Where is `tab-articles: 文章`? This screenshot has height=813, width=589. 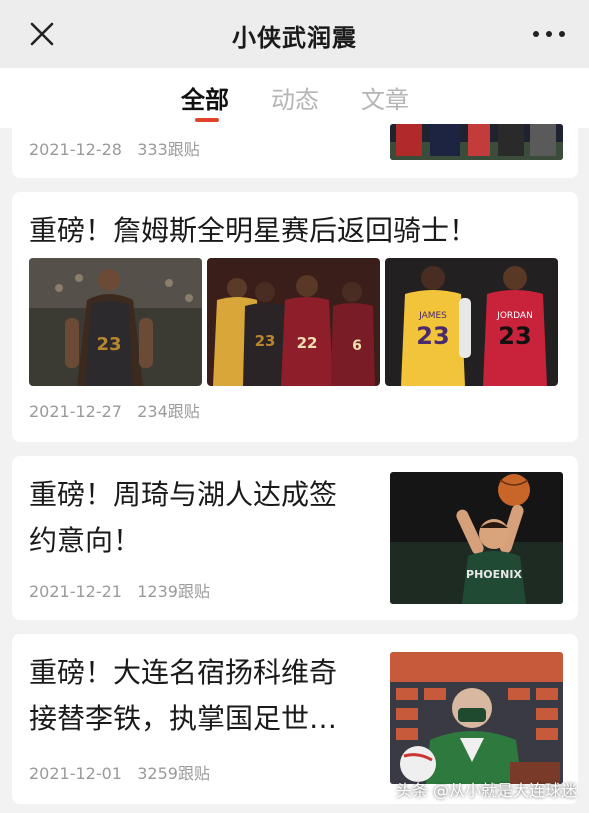 tab-articles: 文章 is located at coordinates (385, 97).